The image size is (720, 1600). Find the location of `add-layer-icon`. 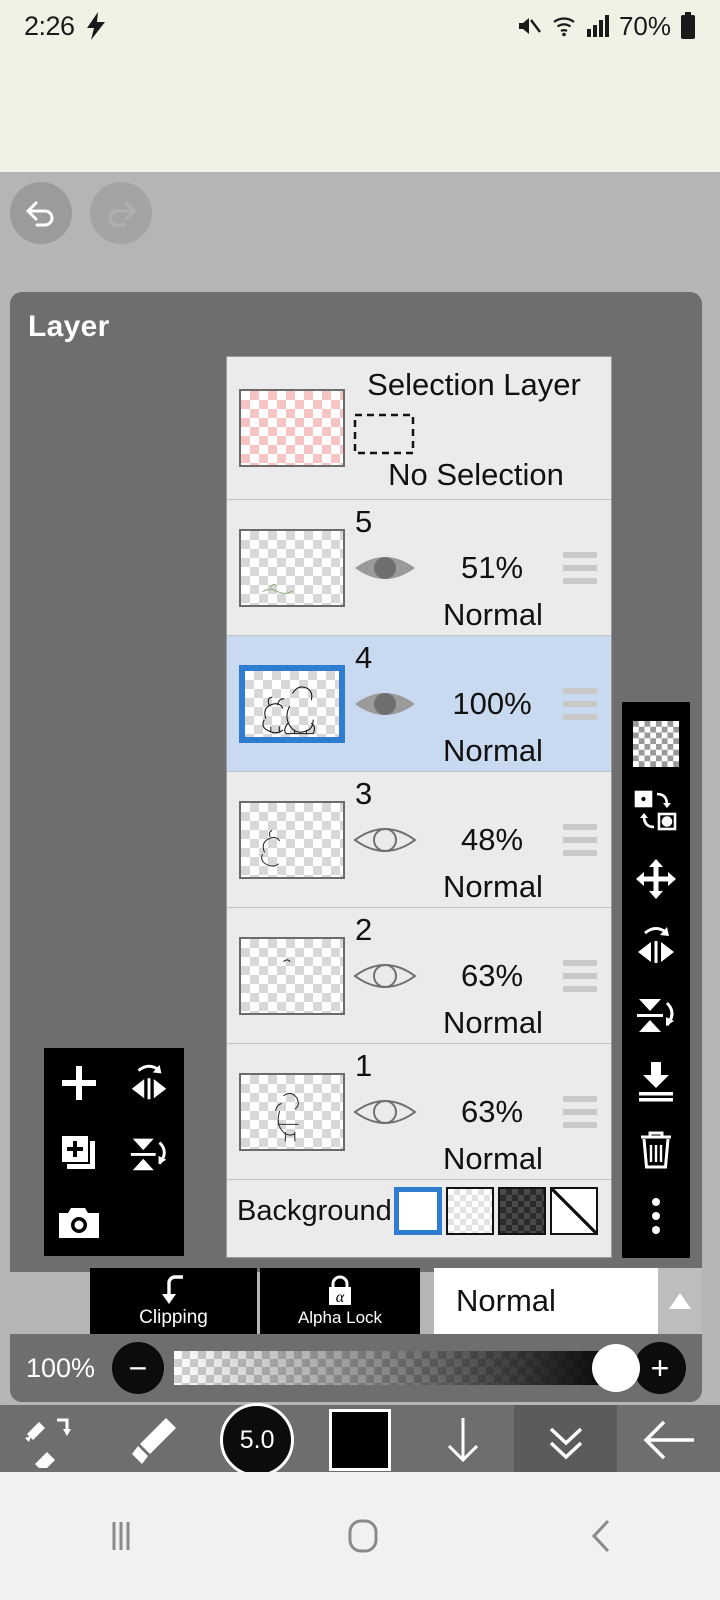

add-layer-icon is located at coordinates (79, 1083).